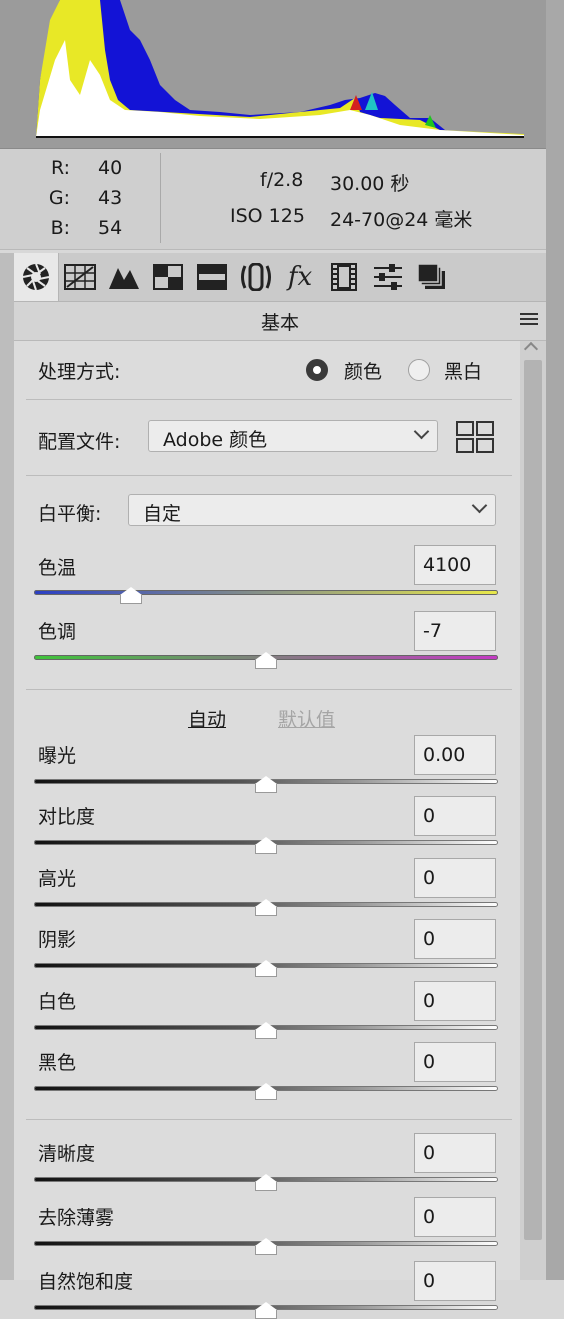 Image resolution: width=564 pixels, height=1319 pixels. What do you see at coordinates (110, 198) in the screenshot?
I see `g-value: 43` at bounding box center [110, 198].